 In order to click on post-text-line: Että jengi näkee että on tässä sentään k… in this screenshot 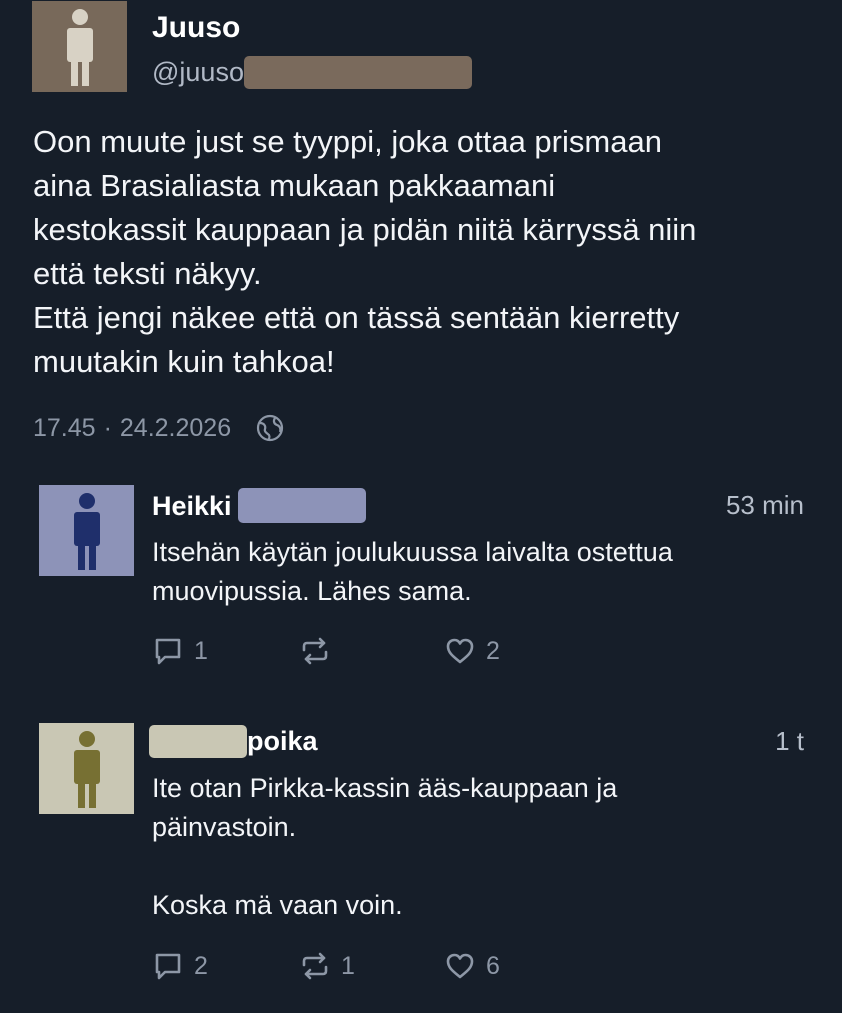, I will do `click(356, 317)`.